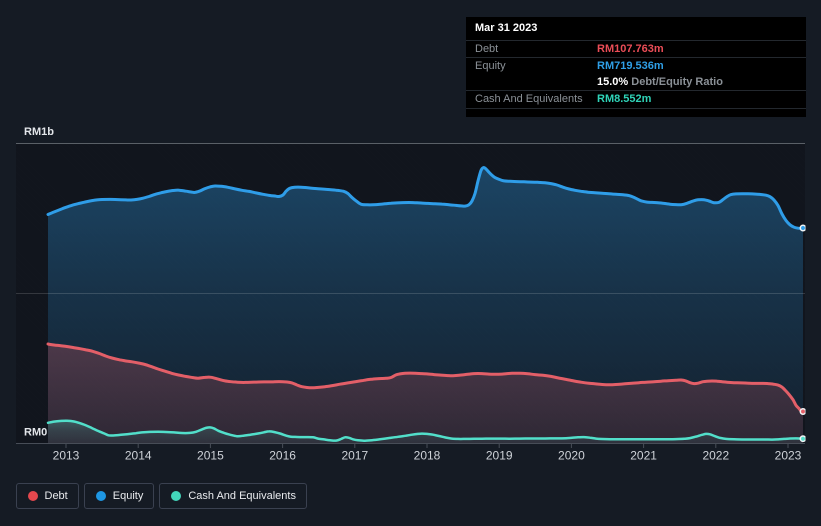  What do you see at coordinates (35, 433) in the screenshot?
I see `svg-text: RM0` at bounding box center [35, 433].